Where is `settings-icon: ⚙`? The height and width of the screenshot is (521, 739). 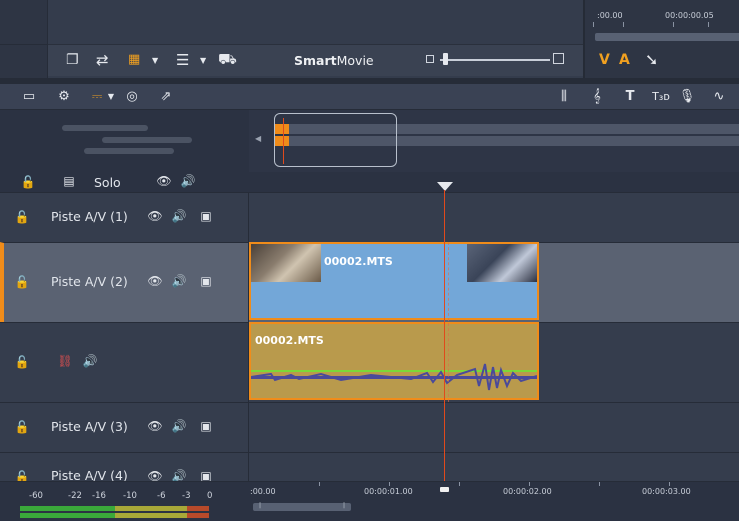 settings-icon: ⚙ is located at coordinates (64, 97).